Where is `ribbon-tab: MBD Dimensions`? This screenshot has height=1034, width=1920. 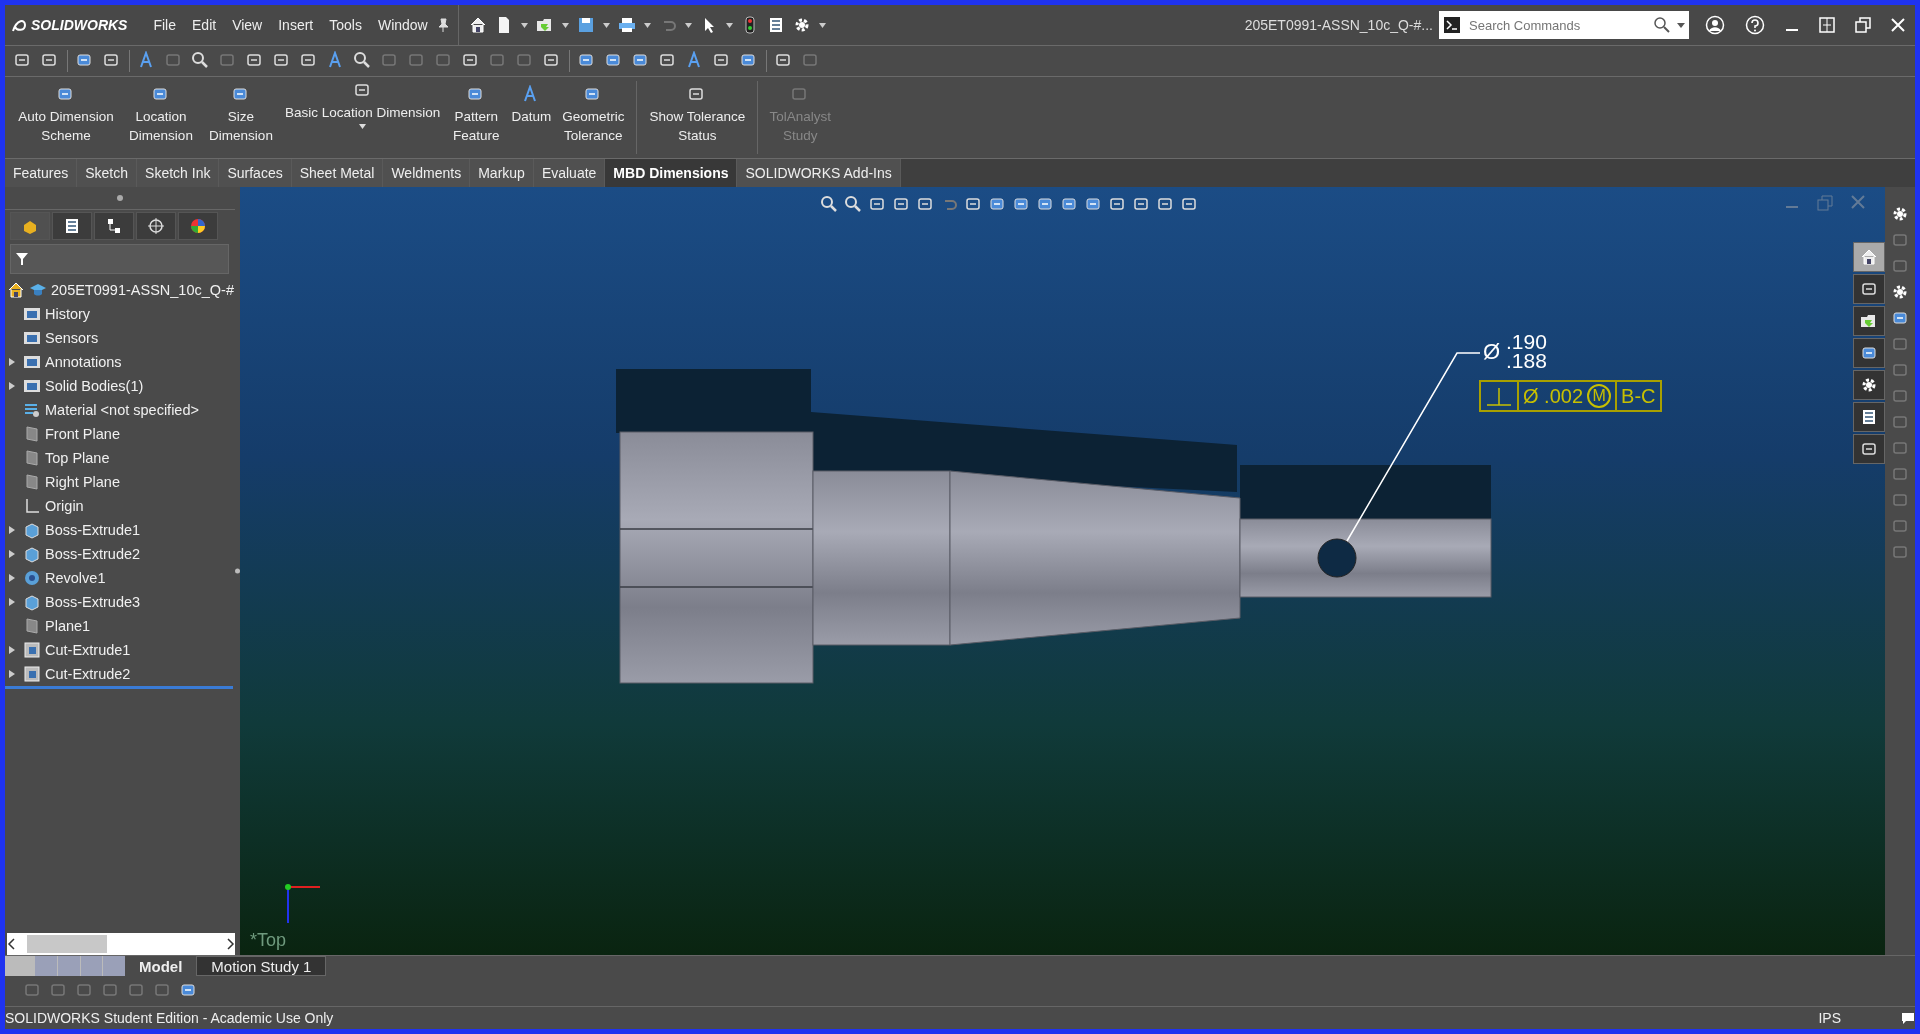 ribbon-tab: MBD Dimensions is located at coordinates (671, 173).